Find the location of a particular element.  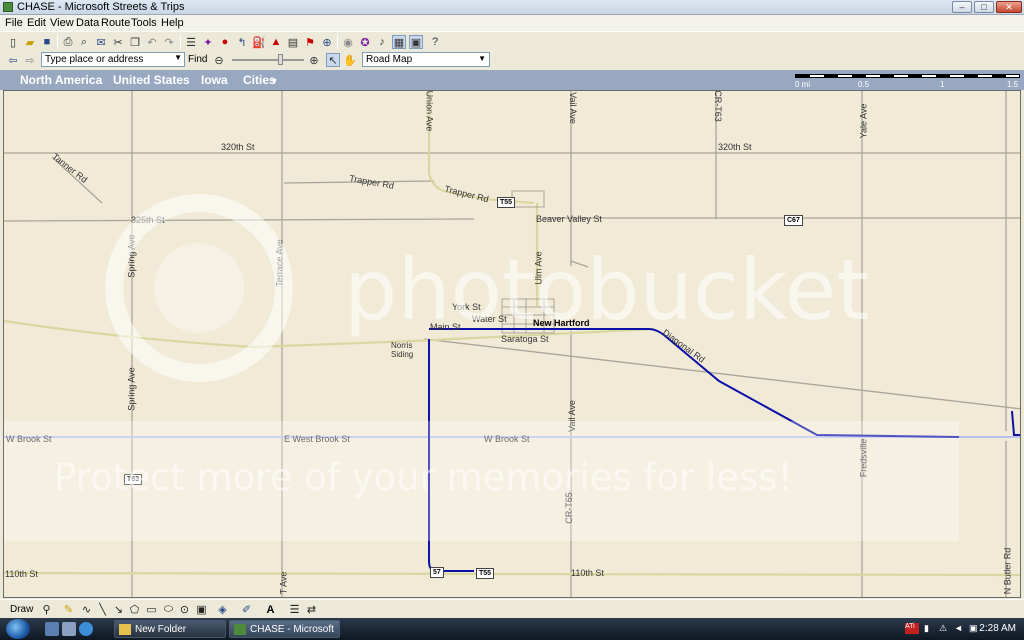

help-icon: ? is located at coordinates (435, 42).